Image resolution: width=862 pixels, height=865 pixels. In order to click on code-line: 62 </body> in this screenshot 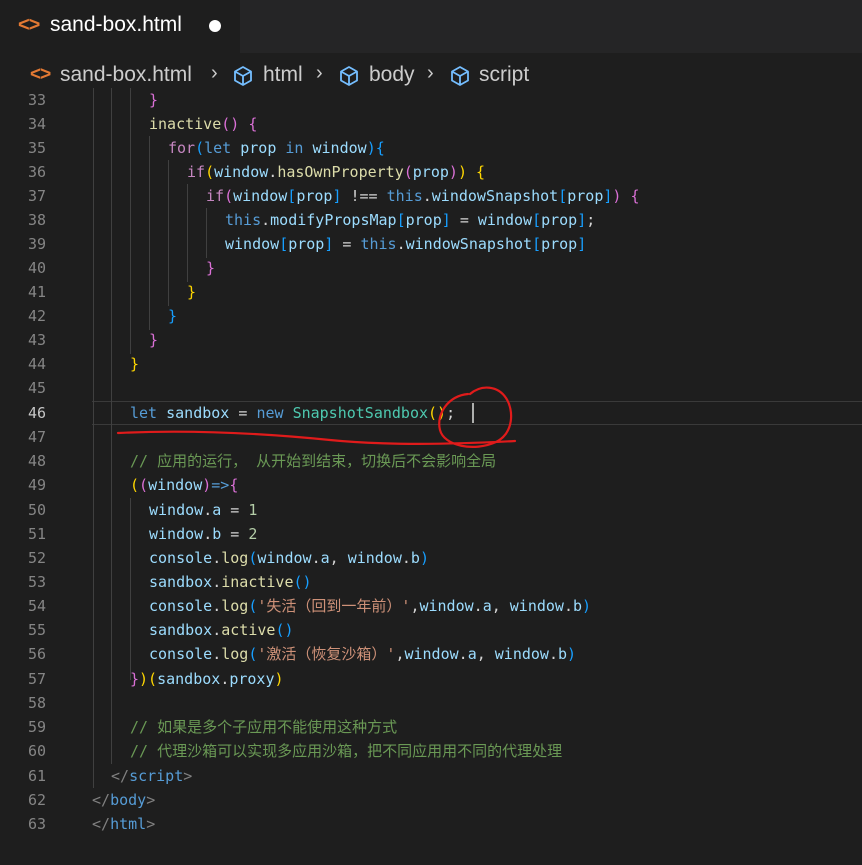, I will do `click(431, 800)`.